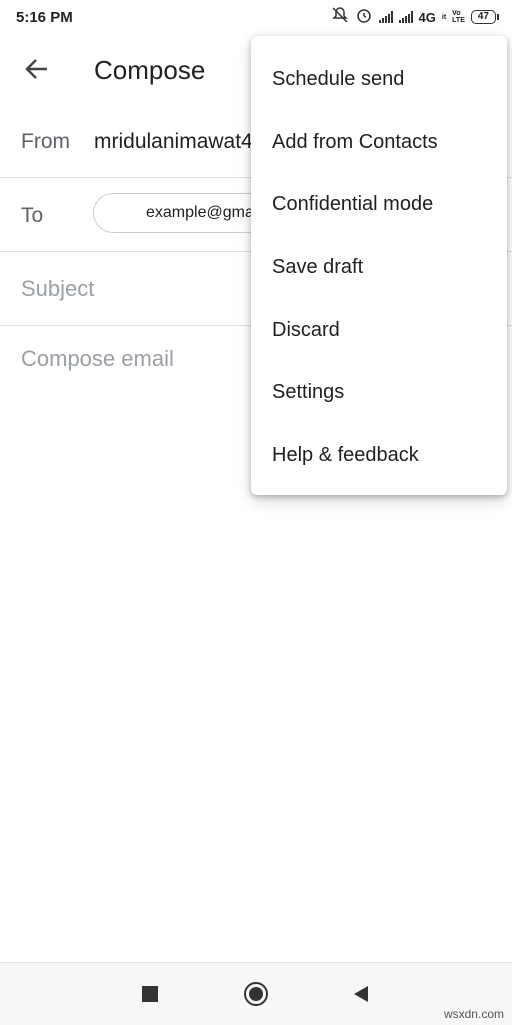 This screenshot has width=512, height=1025. What do you see at coordinates (379, 204) in the screenshot?
I see `menu-item-confidential-mode: Confidential mode` at bounding box center [379, 204].